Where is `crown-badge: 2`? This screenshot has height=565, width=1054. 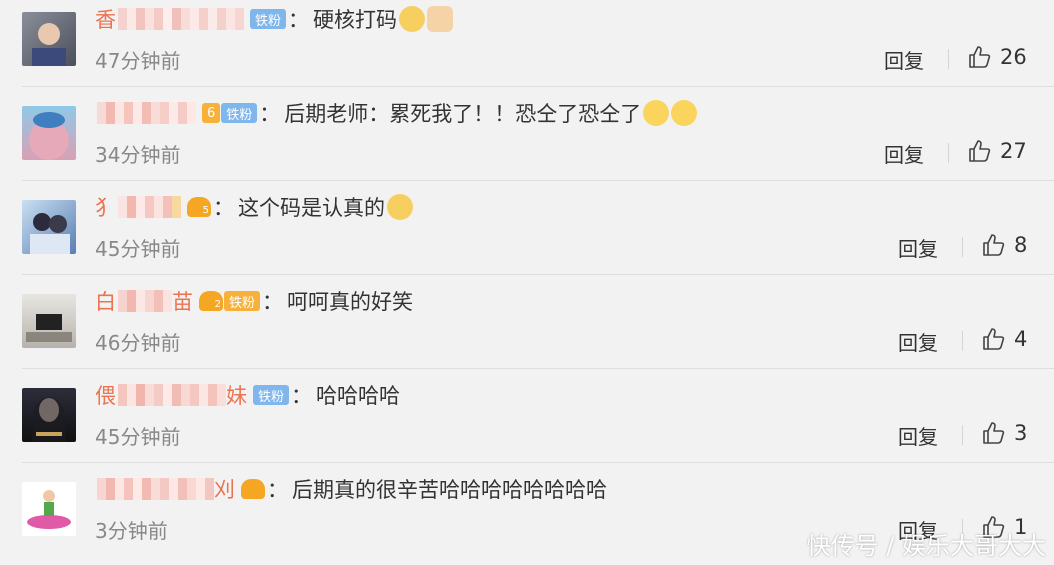 crown-badge: 2 is located at coordinates (211, 301).